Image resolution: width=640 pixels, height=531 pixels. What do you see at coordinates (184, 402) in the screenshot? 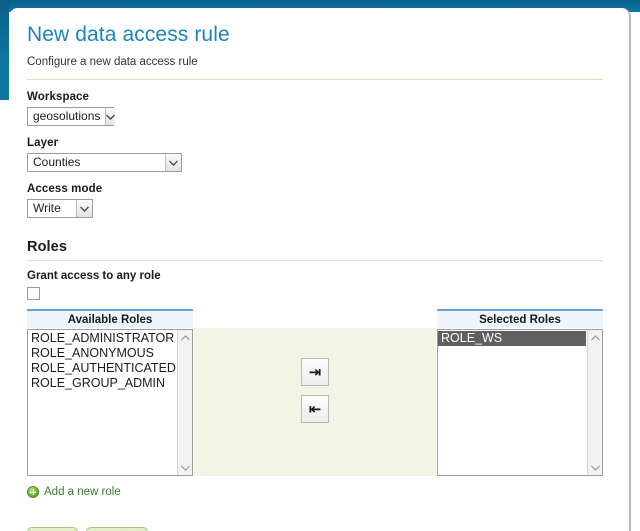
I see `available-roles-scrollbar` at bounding box center [184, 402].